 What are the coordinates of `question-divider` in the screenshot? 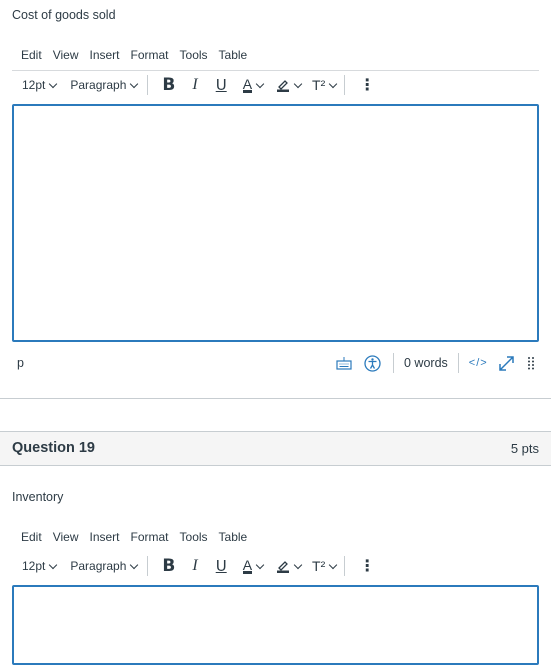 It's located at (275, 398).